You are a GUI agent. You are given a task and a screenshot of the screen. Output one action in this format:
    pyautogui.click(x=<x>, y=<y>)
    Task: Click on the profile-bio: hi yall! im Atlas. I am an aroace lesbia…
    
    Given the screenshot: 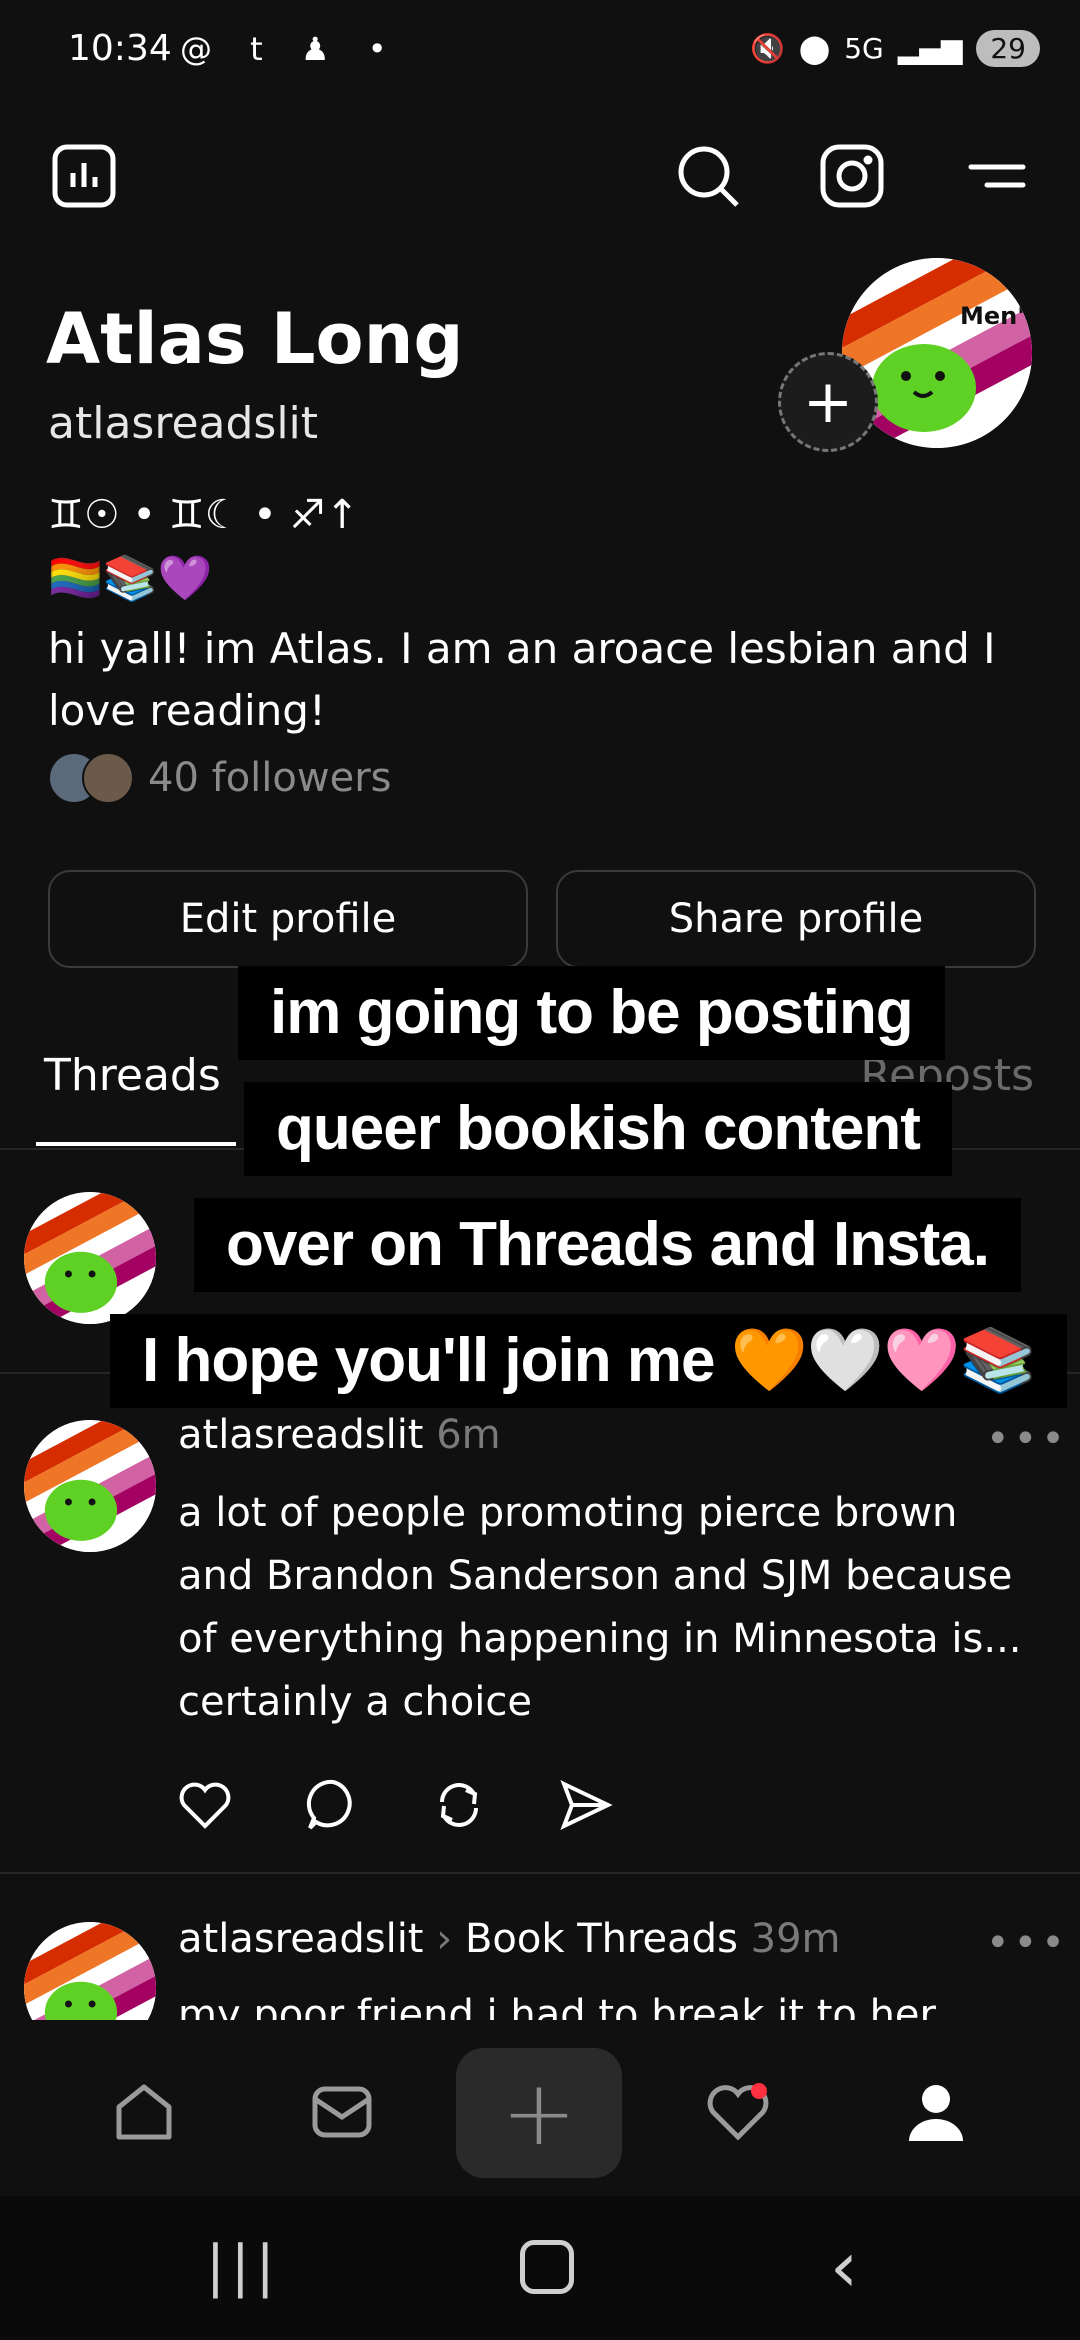 What is the action you would take?
    pyautogui.click(x=522, y=679)
    